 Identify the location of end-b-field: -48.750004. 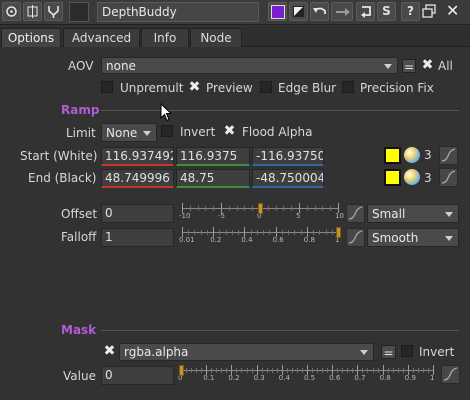
(288, 178).